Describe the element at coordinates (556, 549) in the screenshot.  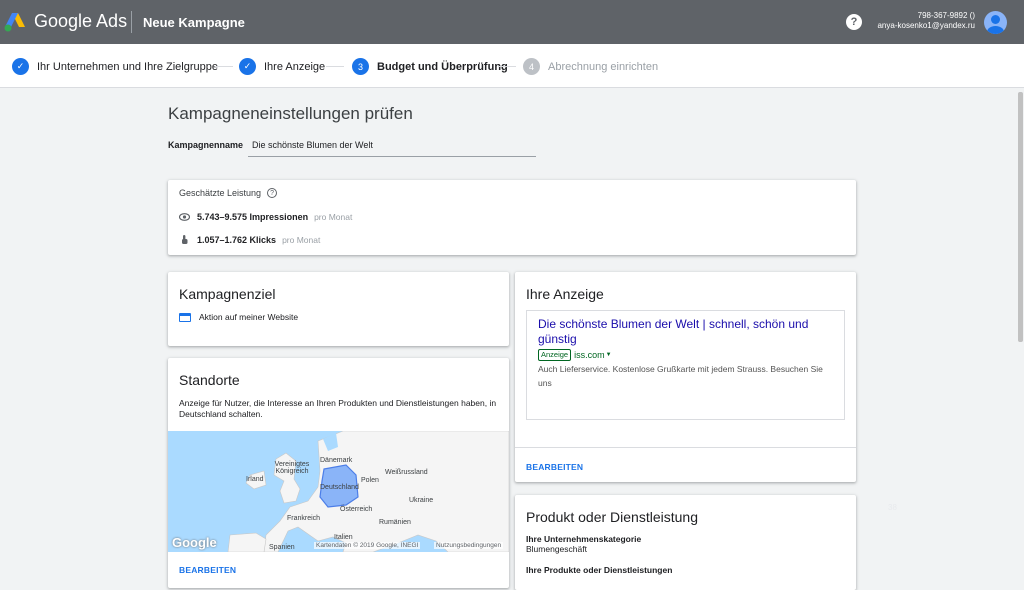
I see `category-value: Blumengeschäft` at that location.